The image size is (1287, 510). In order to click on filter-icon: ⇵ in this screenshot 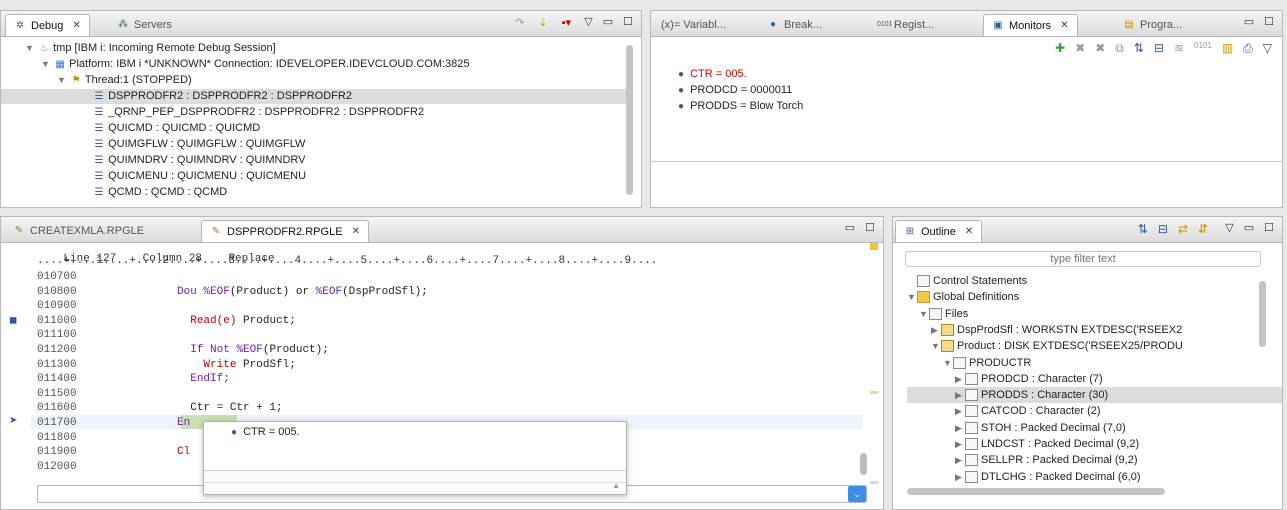, I will do `click(1203, 229)`.